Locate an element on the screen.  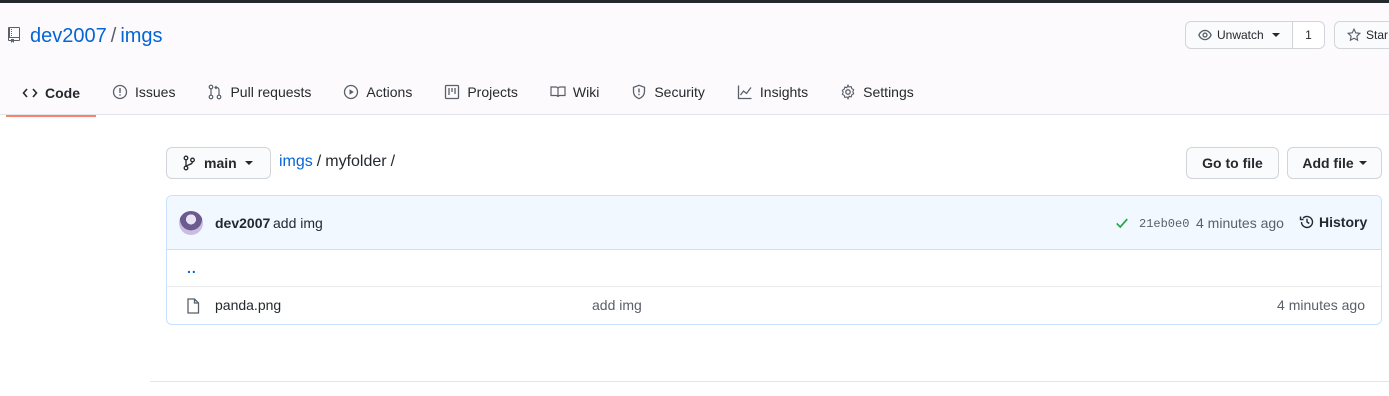
tab-settings-label: Settings is located at coordinates (888, 91).